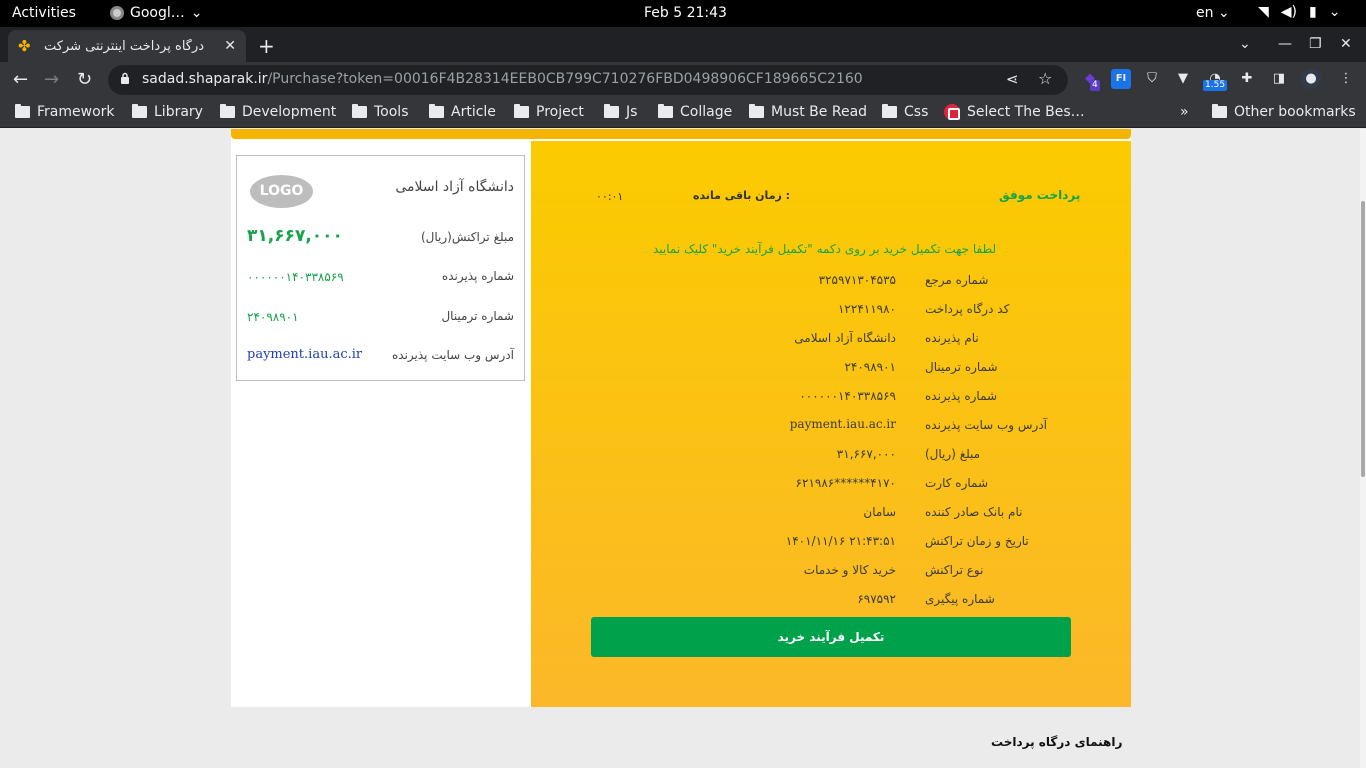  I want to click on merchant-name: دانشگاه آزاد اسلامی, so click(454, 187).